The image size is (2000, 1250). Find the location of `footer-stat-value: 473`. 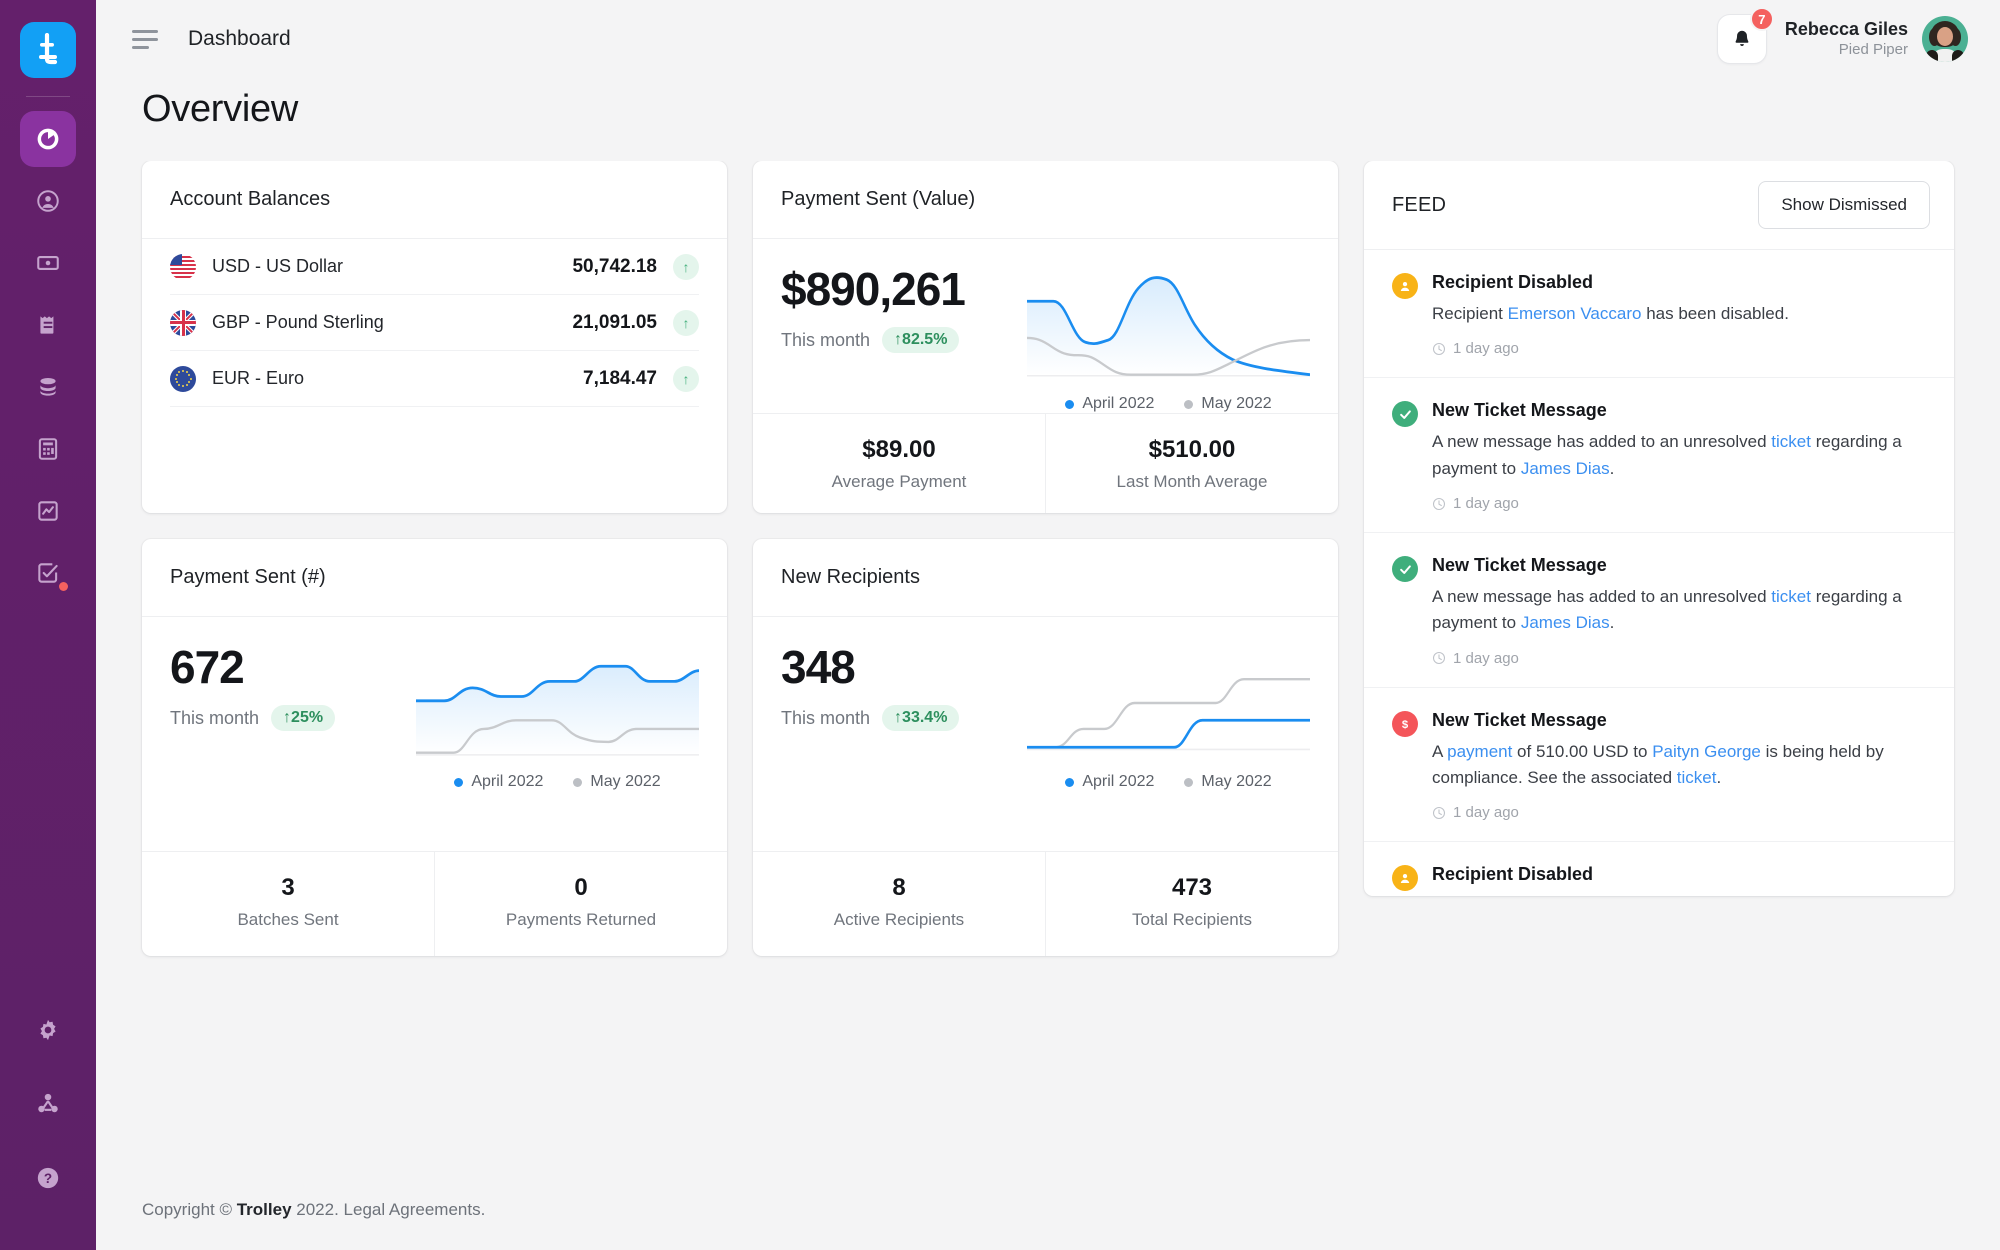

footer-stat-value: 473 is located at coordinates (1192, 887).